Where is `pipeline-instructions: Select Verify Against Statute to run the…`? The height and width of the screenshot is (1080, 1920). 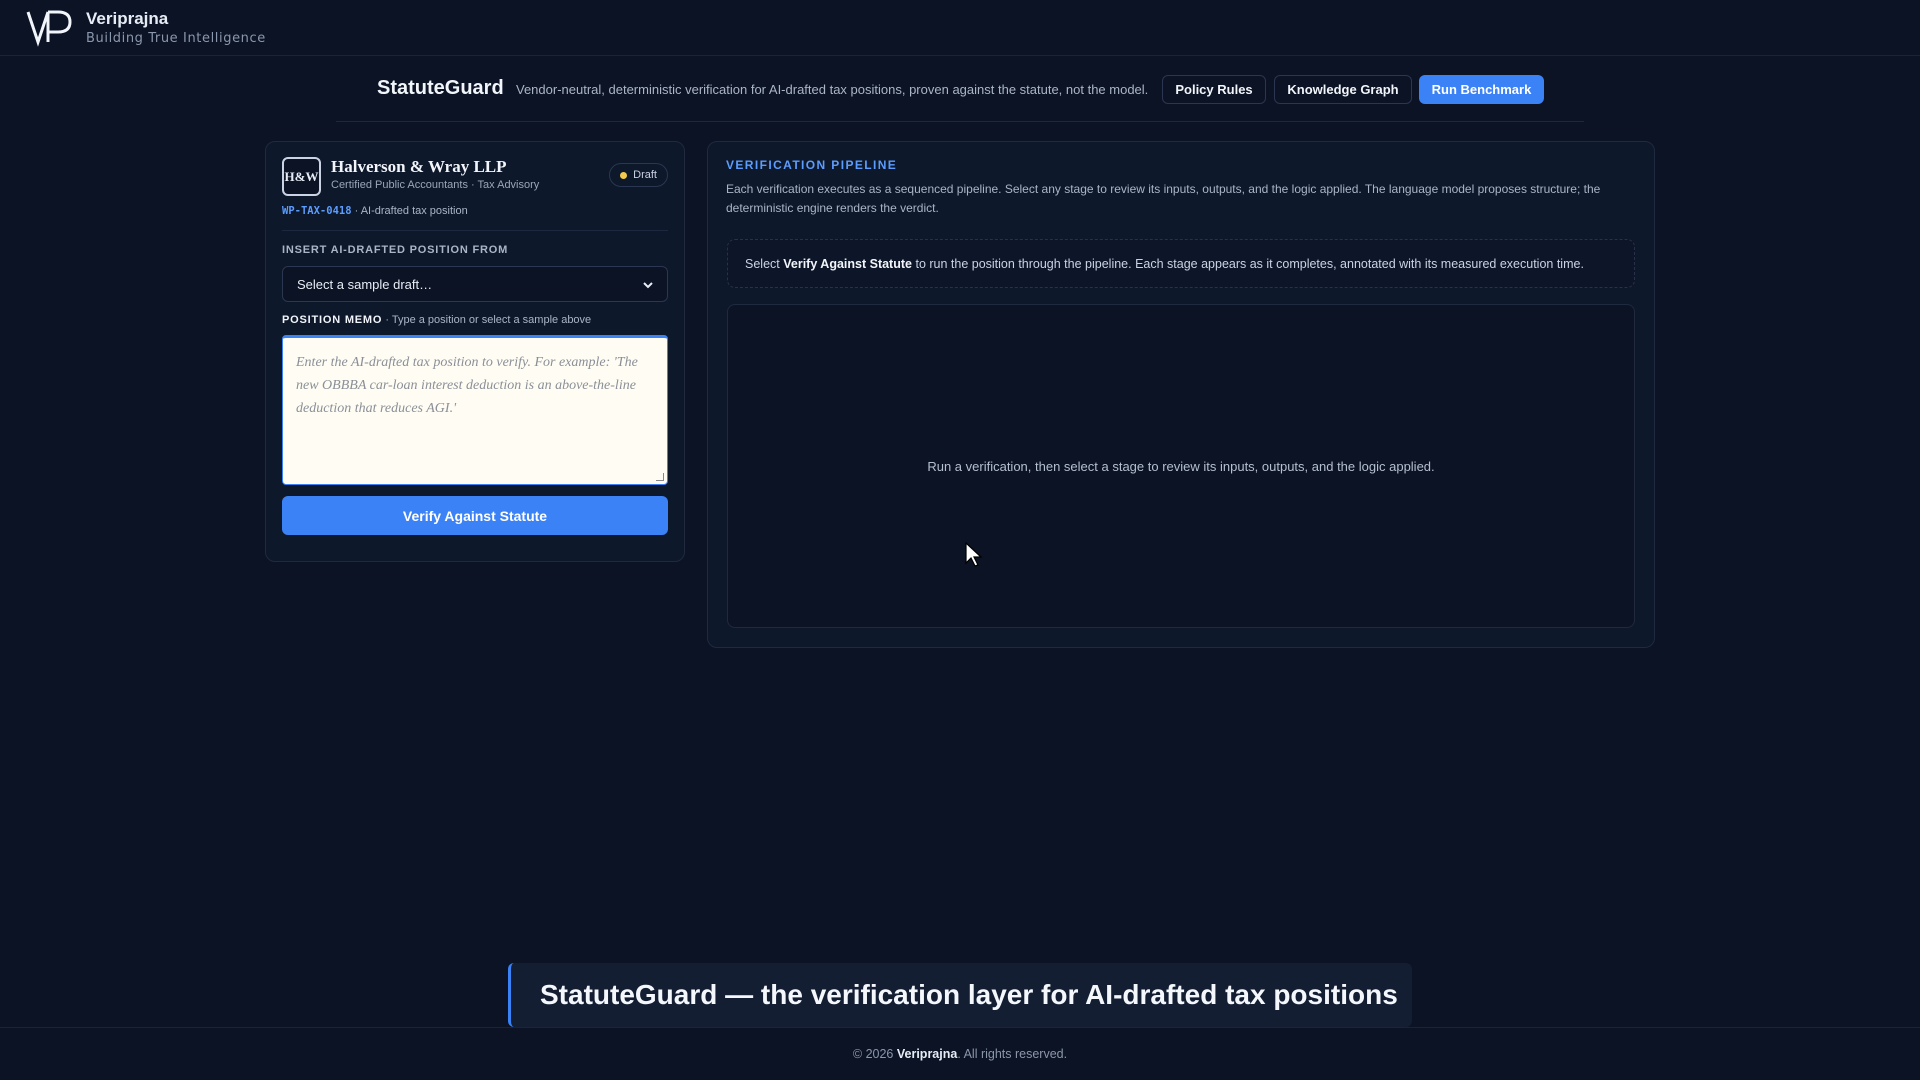 pipeline-instructions: Select Verify Against Statute to run the… is located at coordinates (1181, 263).